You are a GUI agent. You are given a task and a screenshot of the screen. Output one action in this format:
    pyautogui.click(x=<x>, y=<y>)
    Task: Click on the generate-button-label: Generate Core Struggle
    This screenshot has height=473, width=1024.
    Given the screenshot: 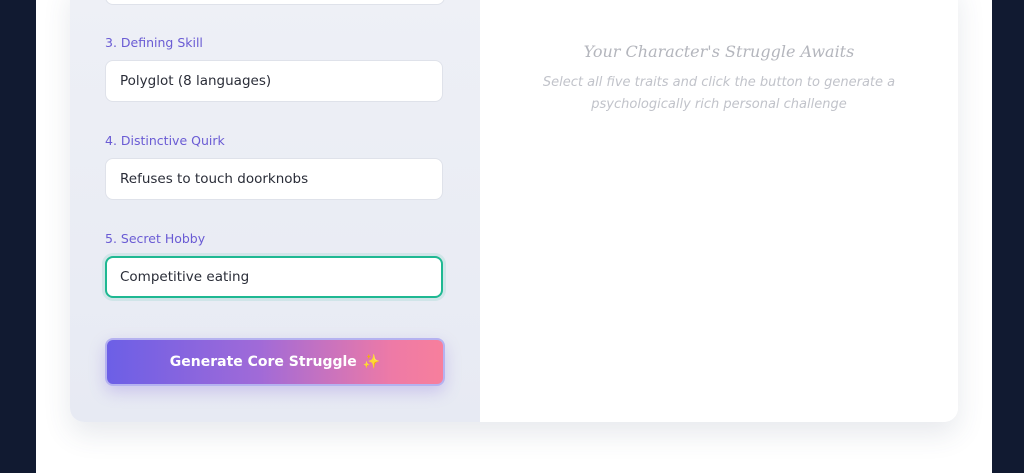 What is the action you would take?
    pyautogui.click(x=263, y=362)
    